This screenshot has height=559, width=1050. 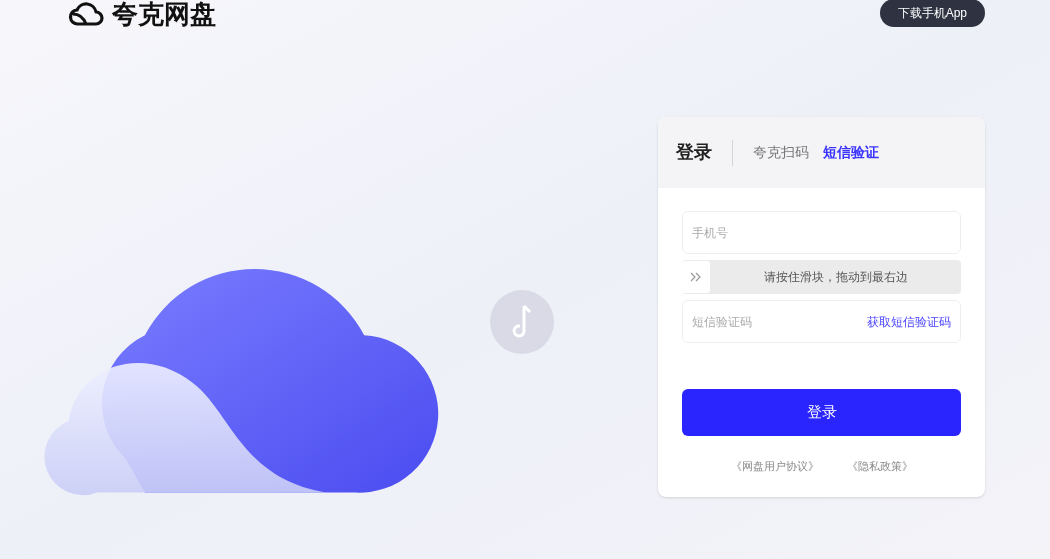 What do you see at coordinates (821, 232) in the screenshot?
I see `phone-input-field: 手机号` at bounding box center [821, 232].